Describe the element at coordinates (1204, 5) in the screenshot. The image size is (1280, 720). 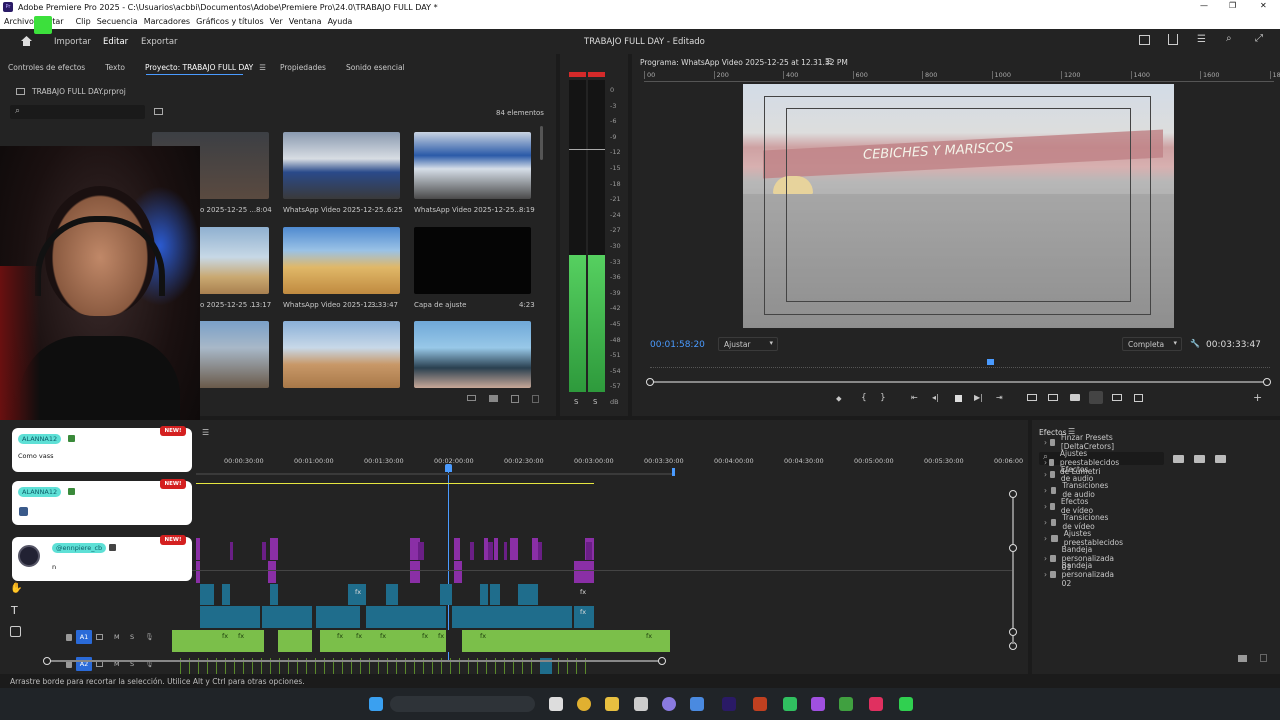
I see `minimize-button: —` at that location.